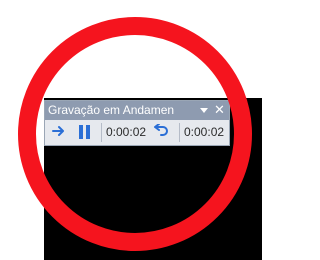  What do you see at coordinates (161, 131) in the screenshot?
I see `undo-arrow-icon` at bounding box center [161, 131].